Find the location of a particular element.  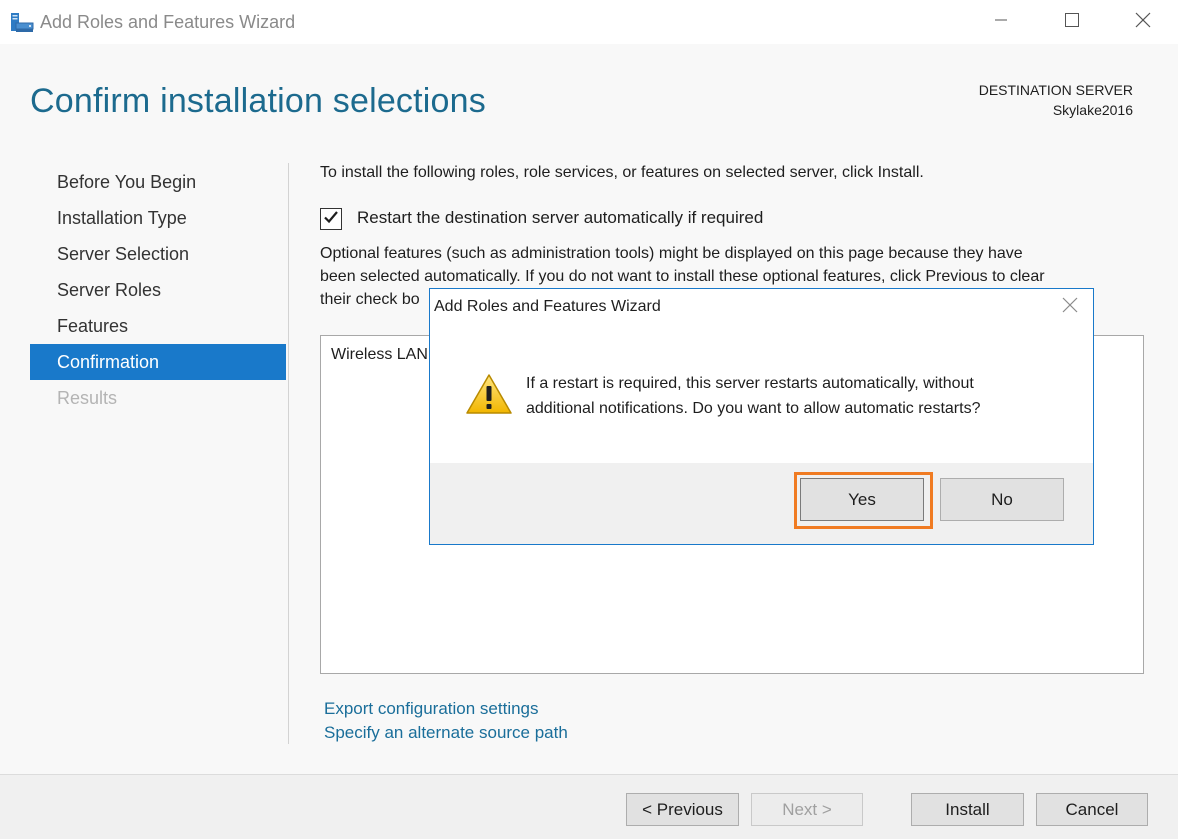

dialog-close-button is located at coordinates (1070, 307).